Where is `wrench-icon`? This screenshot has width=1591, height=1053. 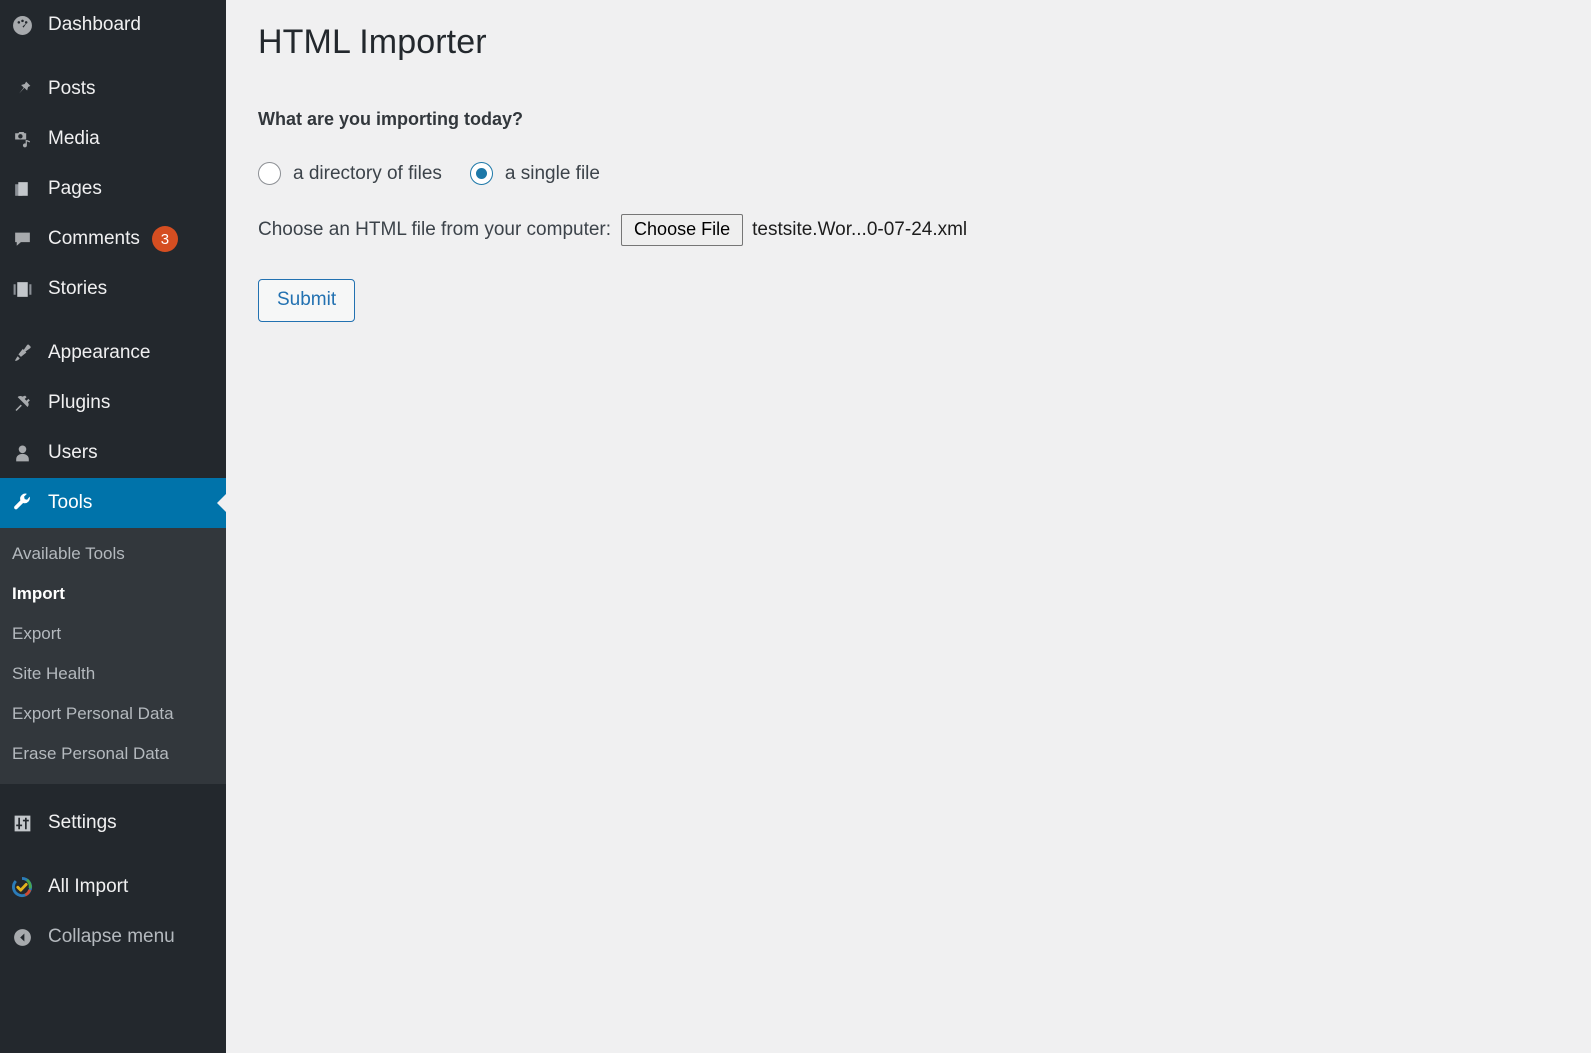
wrench-icon is located at coordinates (22, 503).